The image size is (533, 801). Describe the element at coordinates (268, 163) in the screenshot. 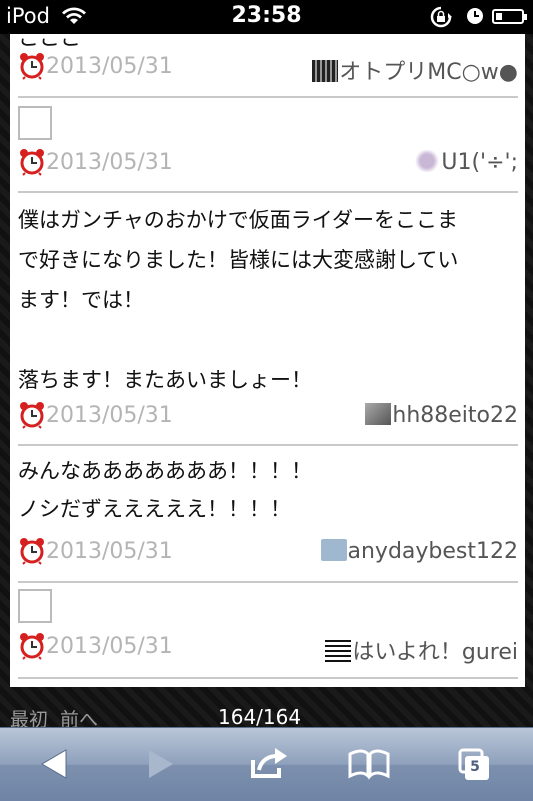

I see `post-meta: 2013/05/31 U1('÷';` at that location.